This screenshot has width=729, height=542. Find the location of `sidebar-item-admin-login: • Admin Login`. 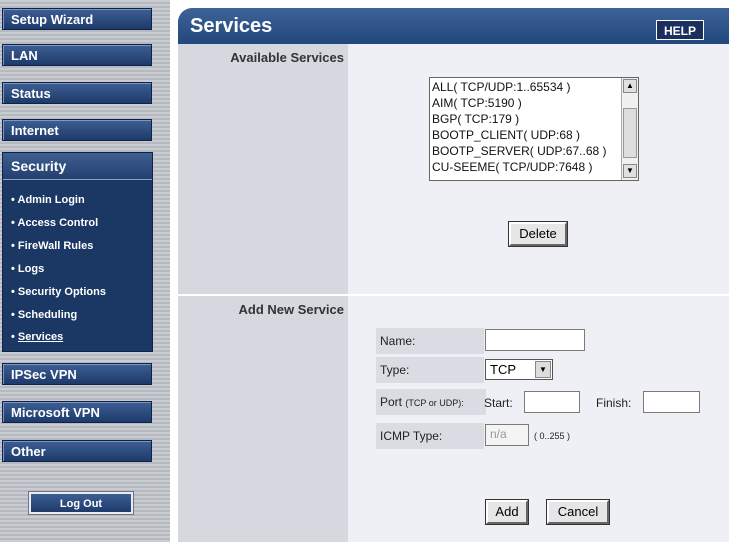

sidebar-item-admin-login: • Admin Login is located at coordinates (48, 200).